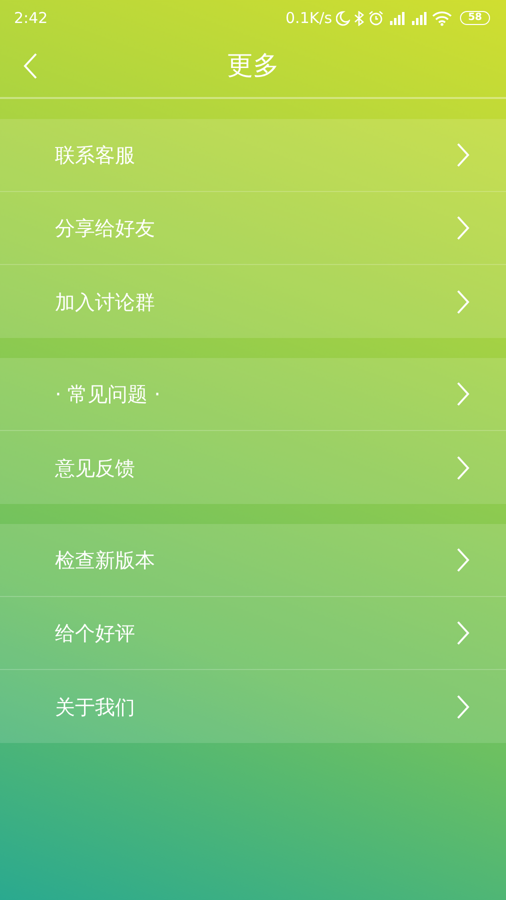 The image size is (506, 900). What do you see at coordinates (253, 706) in the screenshot?
I see `menu-item: 关于我们` at bounding box center [253, 706].